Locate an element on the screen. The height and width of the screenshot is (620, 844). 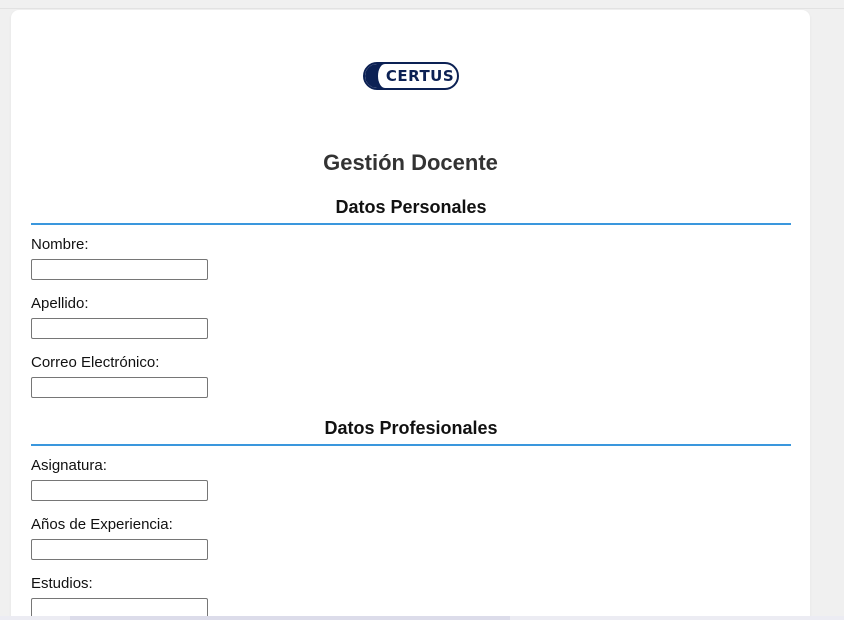
asignatura-input is located at coordinates (119, 490).